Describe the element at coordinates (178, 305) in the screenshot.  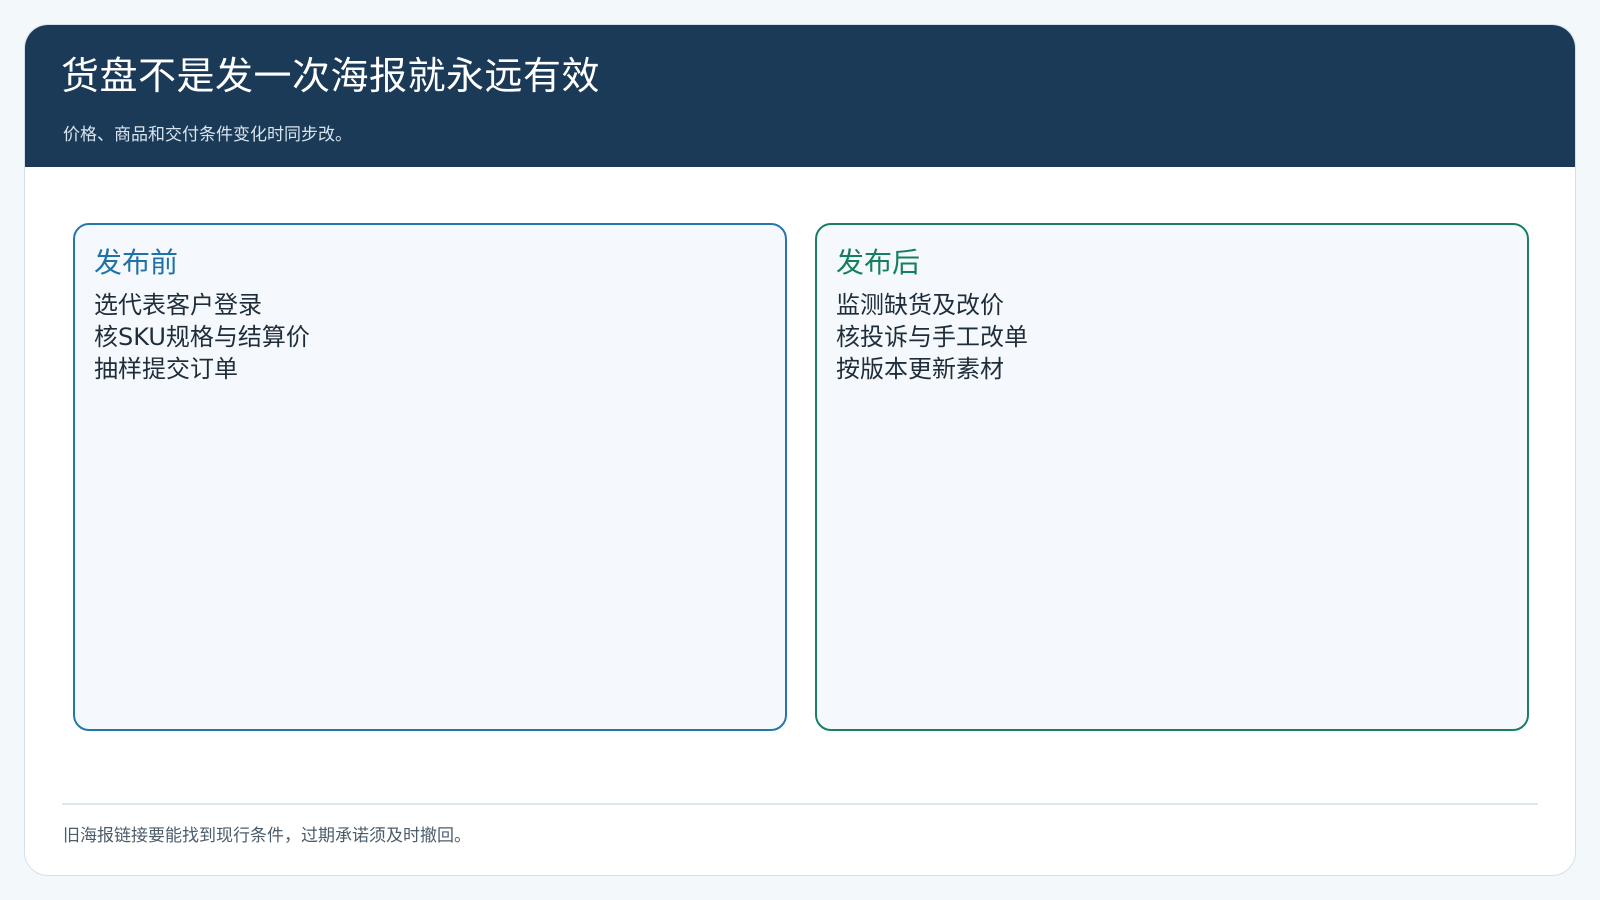
I see `list-item: 选代表客户登录` at that location.